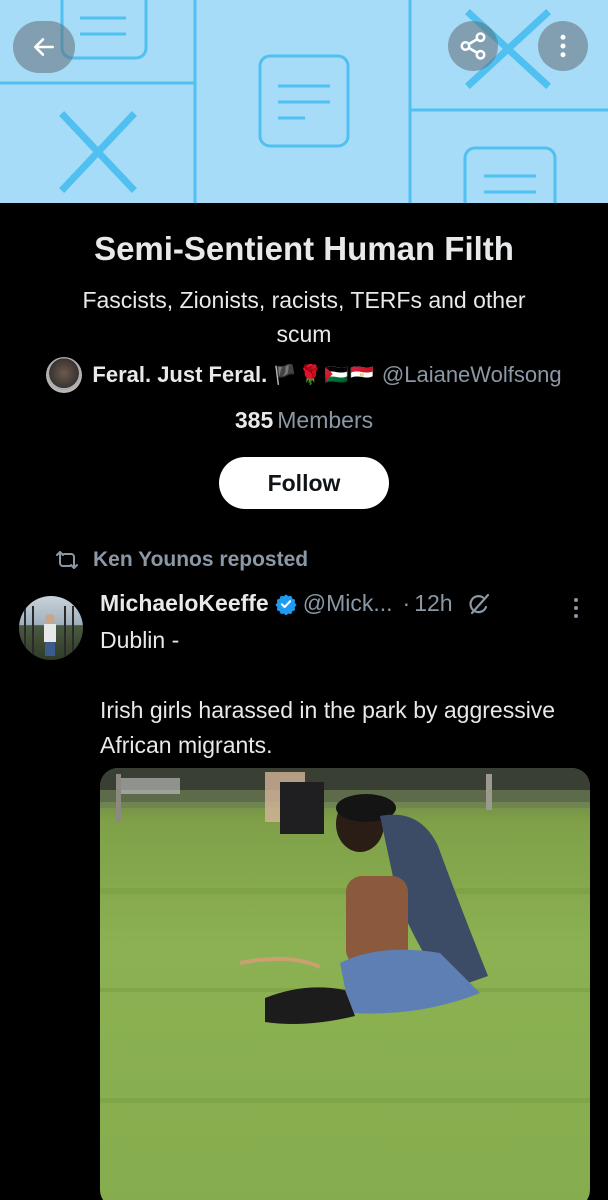 Image resolution: width=608 pixels, height=1200 pixels. I want to click on members-count: 385 Members, so click(304, 420).